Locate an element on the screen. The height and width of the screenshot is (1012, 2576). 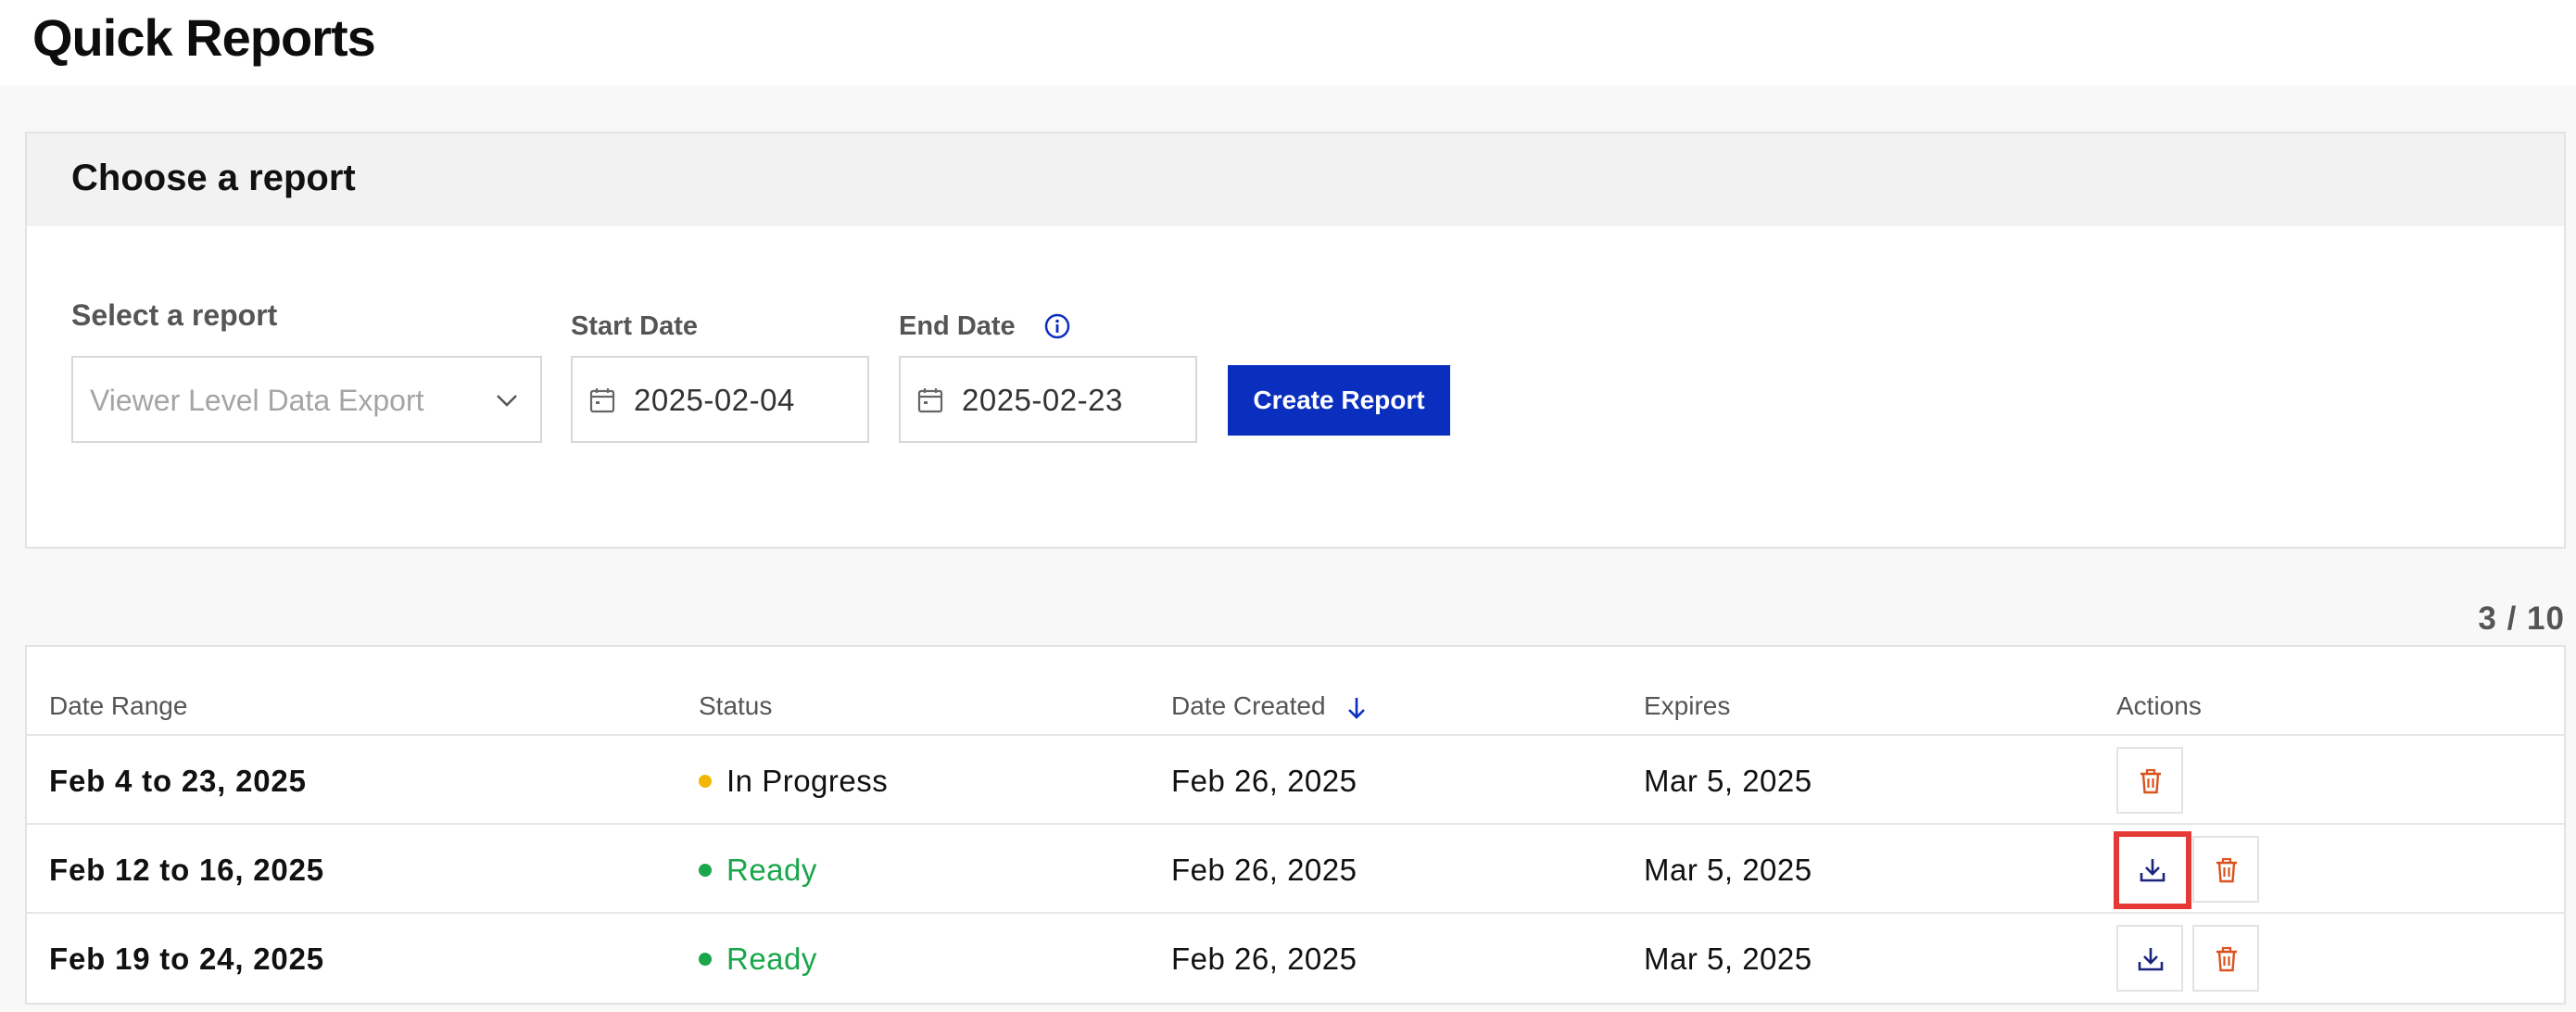
header-actions: Actions is located at coordinates (2159, 705).